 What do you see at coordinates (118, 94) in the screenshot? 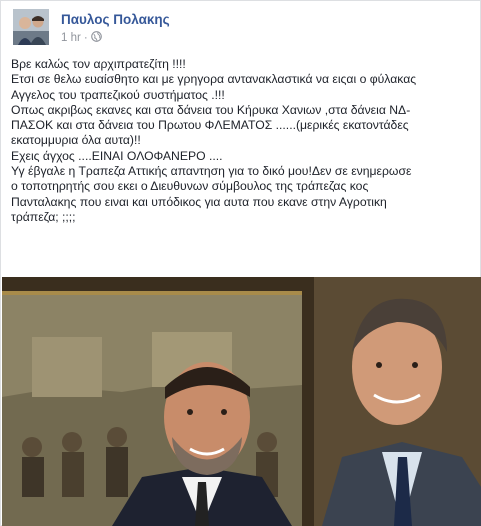
I see `post-line: Αγγελος του τραπεζικού συστήματος .!!!` at bounding box center [118, 94].